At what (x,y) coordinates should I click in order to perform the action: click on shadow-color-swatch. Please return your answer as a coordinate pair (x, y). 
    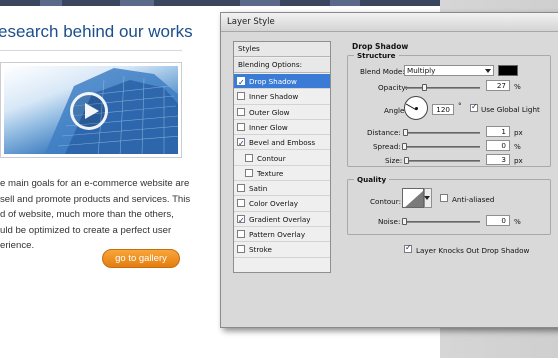
    Looking at the image, I should click on (508, 70).